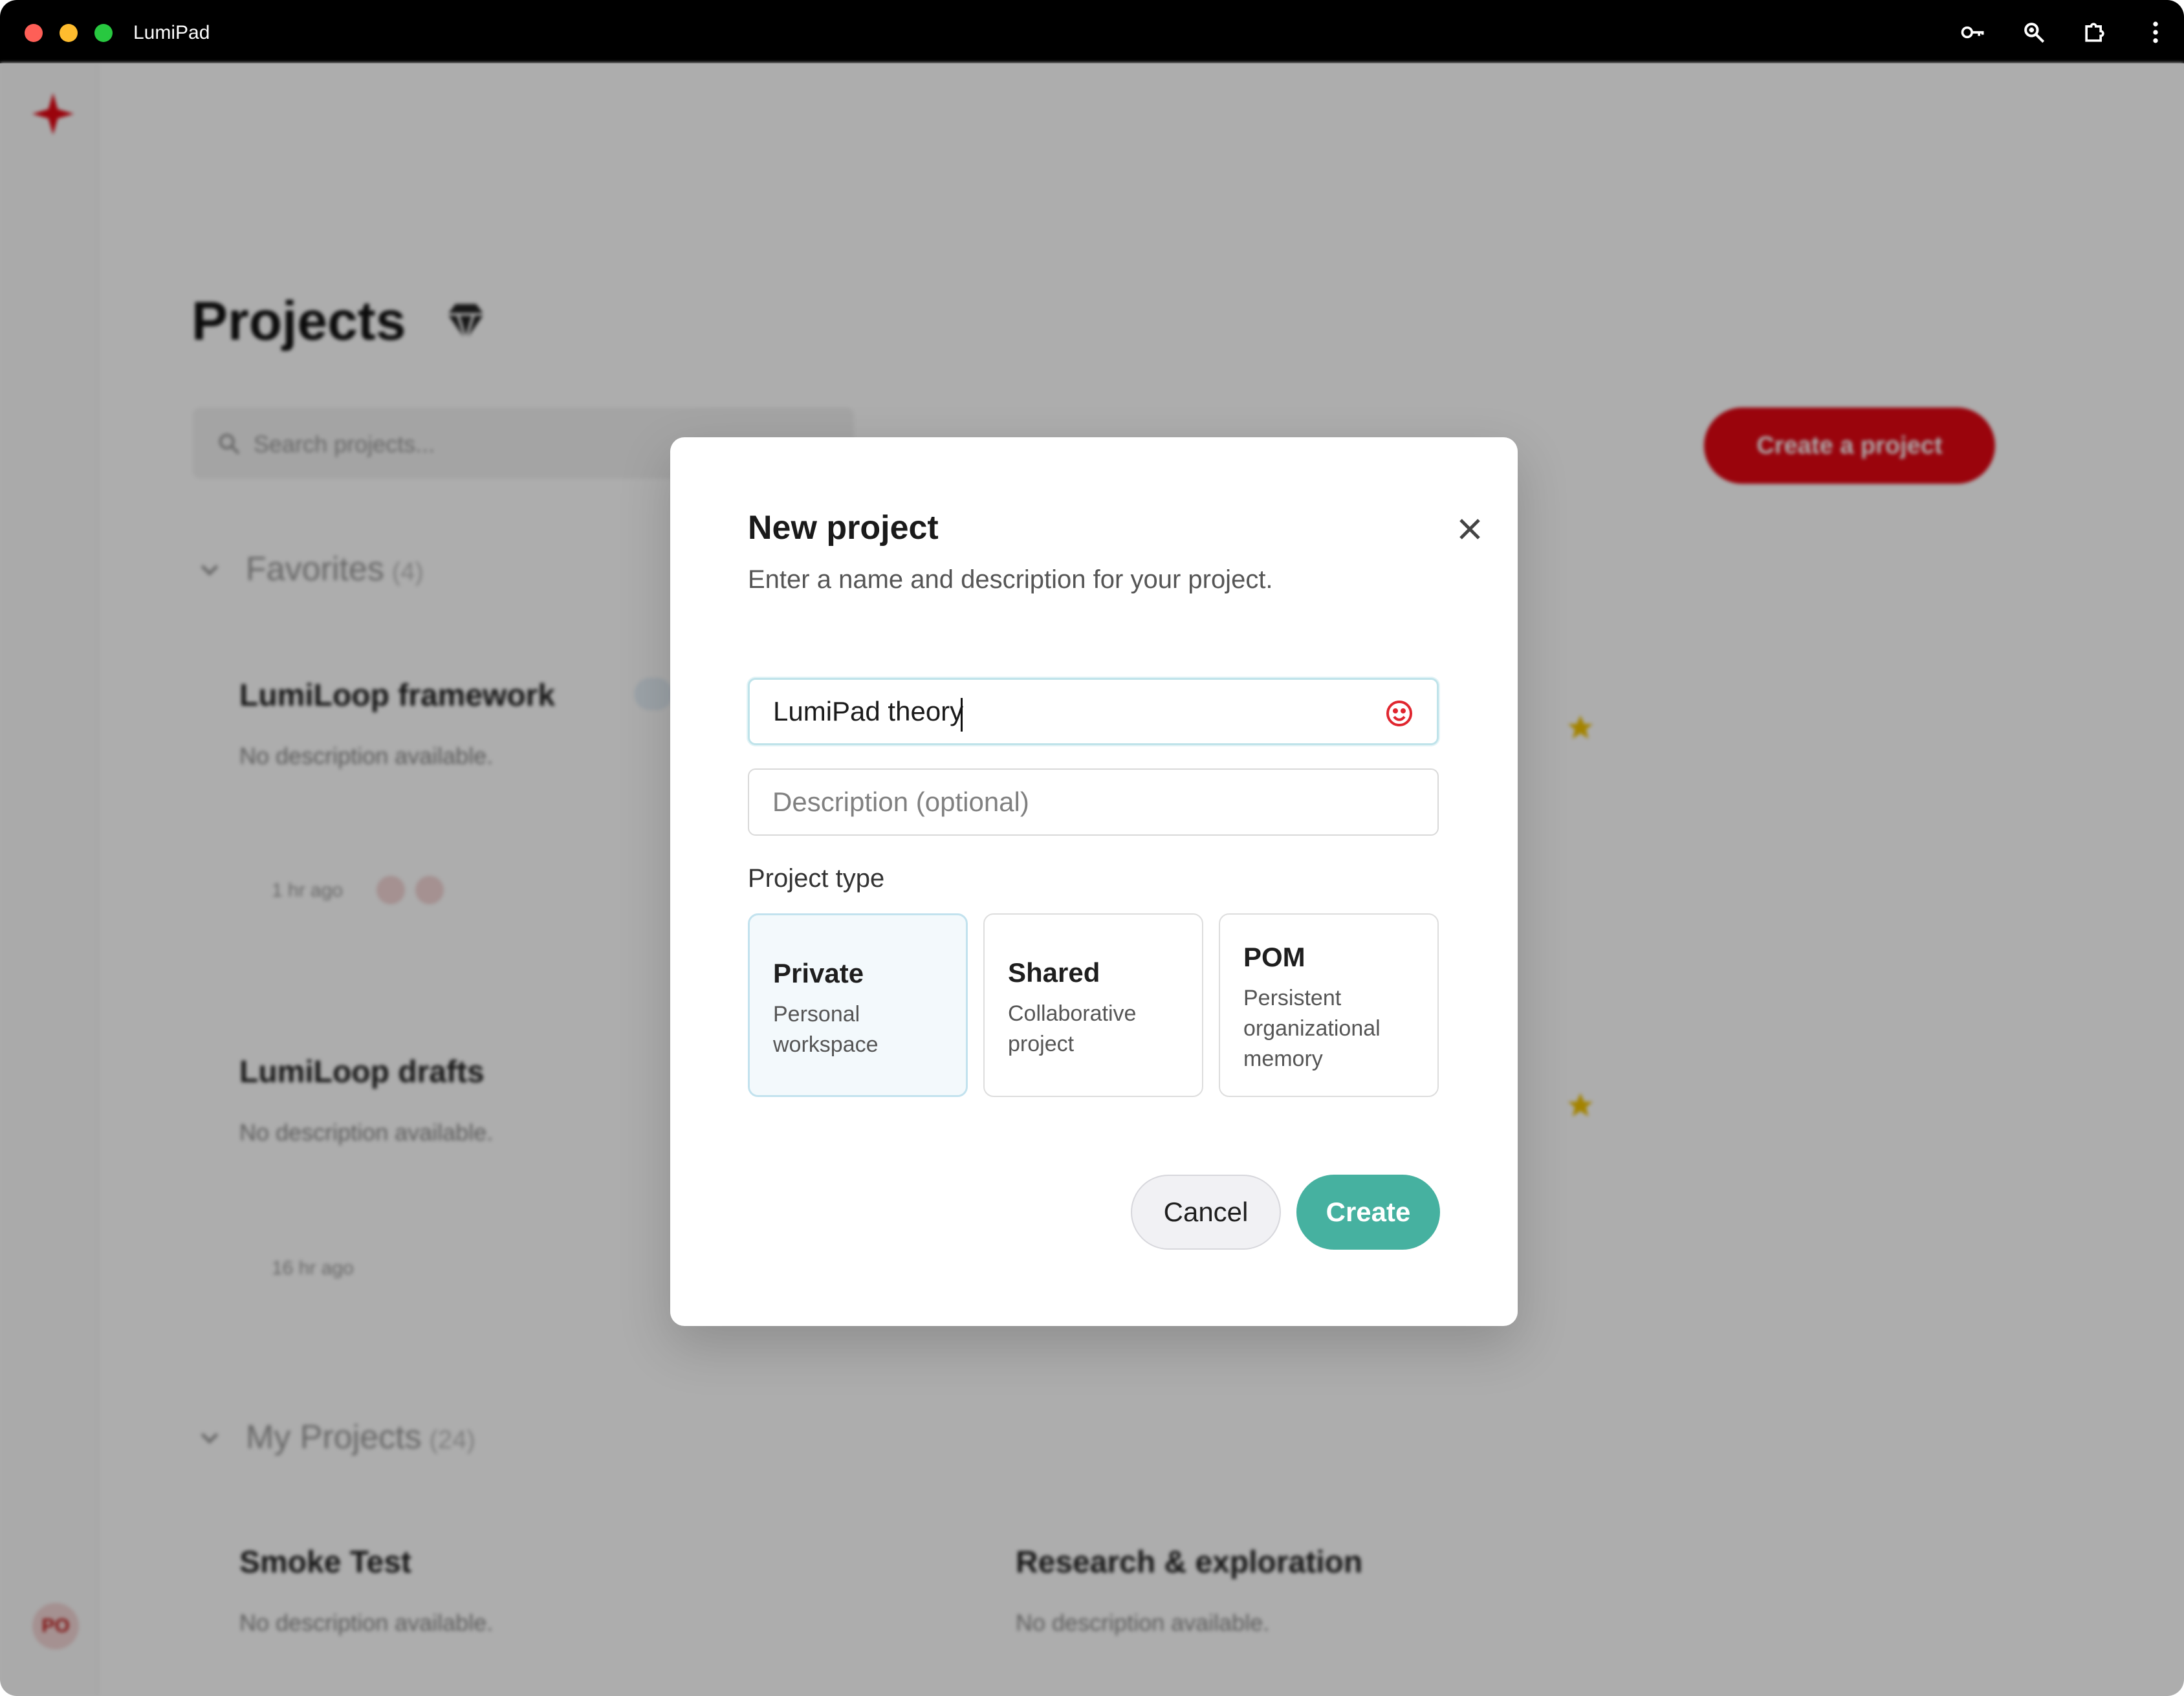  What do you see at coordinates (1054, 972) in the screenshot?
I see `project-type-title: Shared` at bounding box center [1054, 972].